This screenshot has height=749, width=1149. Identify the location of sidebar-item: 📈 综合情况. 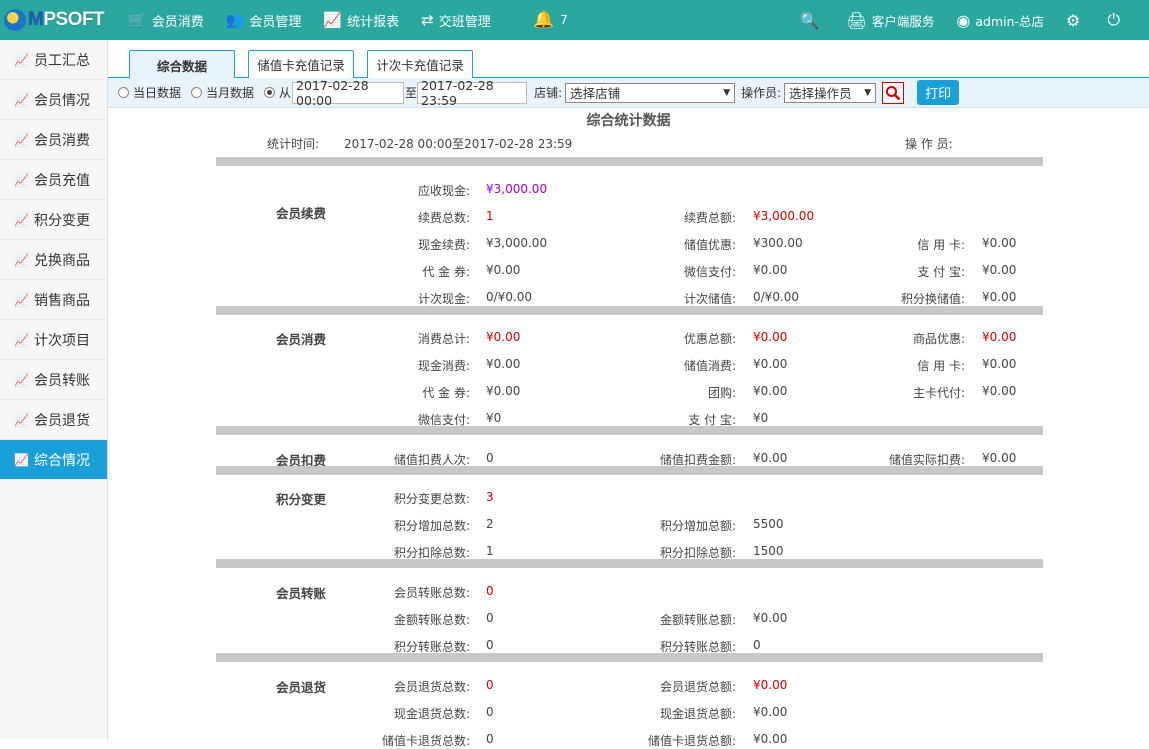
(53, 460).